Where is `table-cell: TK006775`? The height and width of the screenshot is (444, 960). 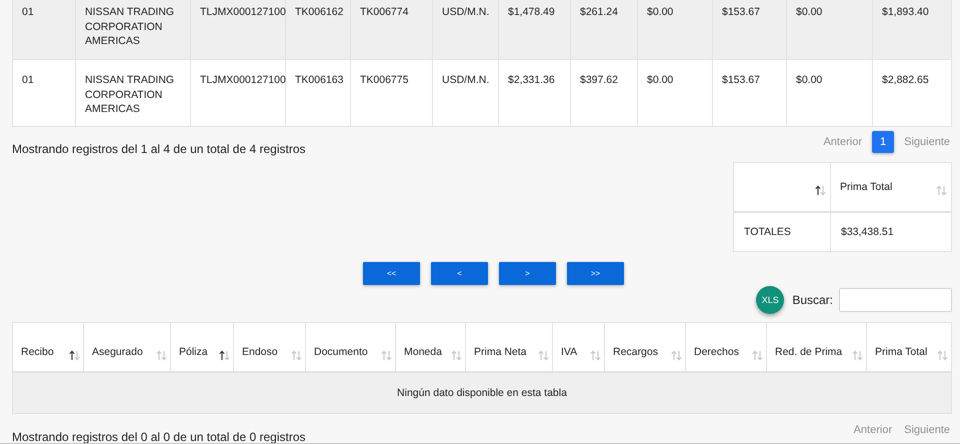 table-cell: TK006775 is located at coordinates (391, 93).